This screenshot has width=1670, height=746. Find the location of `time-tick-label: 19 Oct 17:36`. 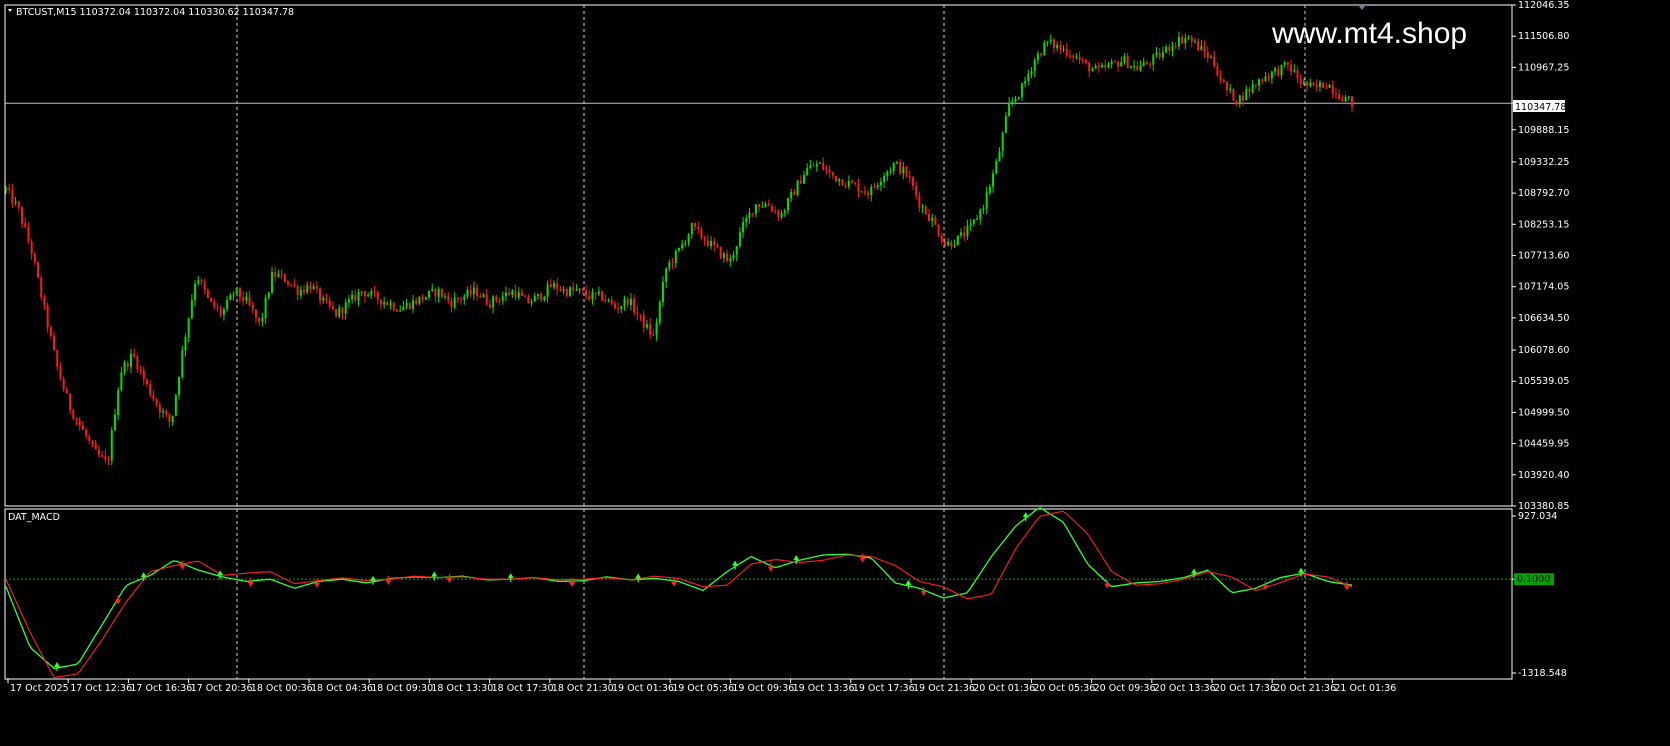

time-tick-label: 19 Oct 17:36 is located at coordinates (884, 688).